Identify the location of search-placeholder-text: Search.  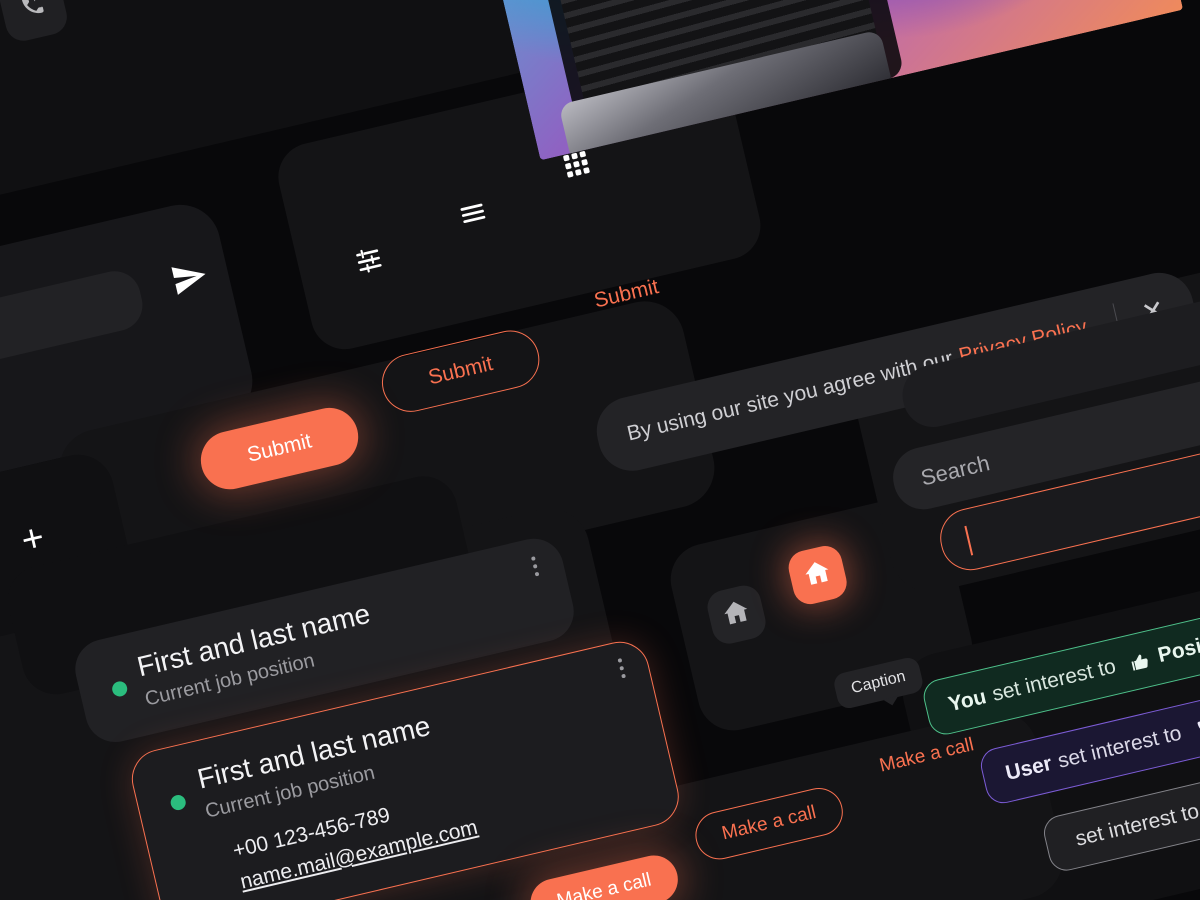
(955, 470).